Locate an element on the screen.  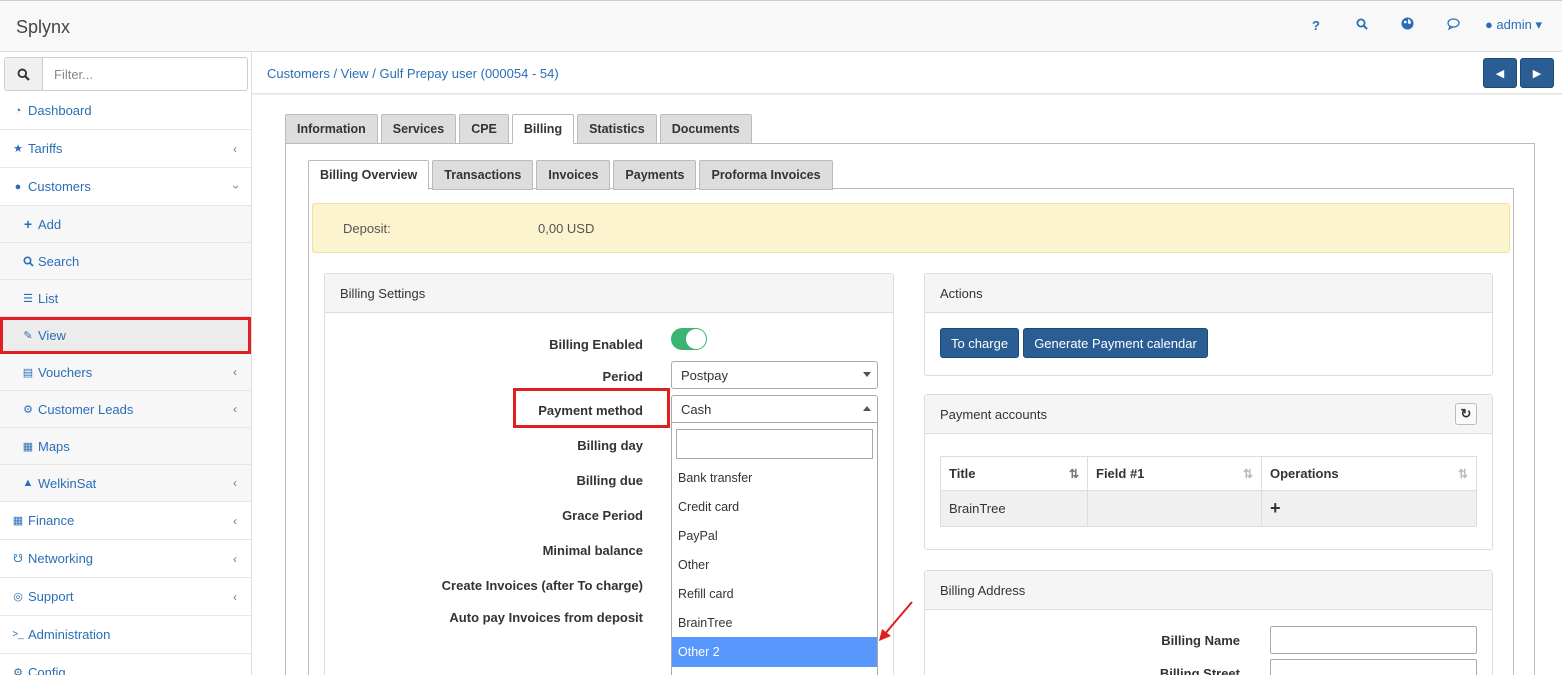
list-icon: ☰ is located at coordinates (28, 298).